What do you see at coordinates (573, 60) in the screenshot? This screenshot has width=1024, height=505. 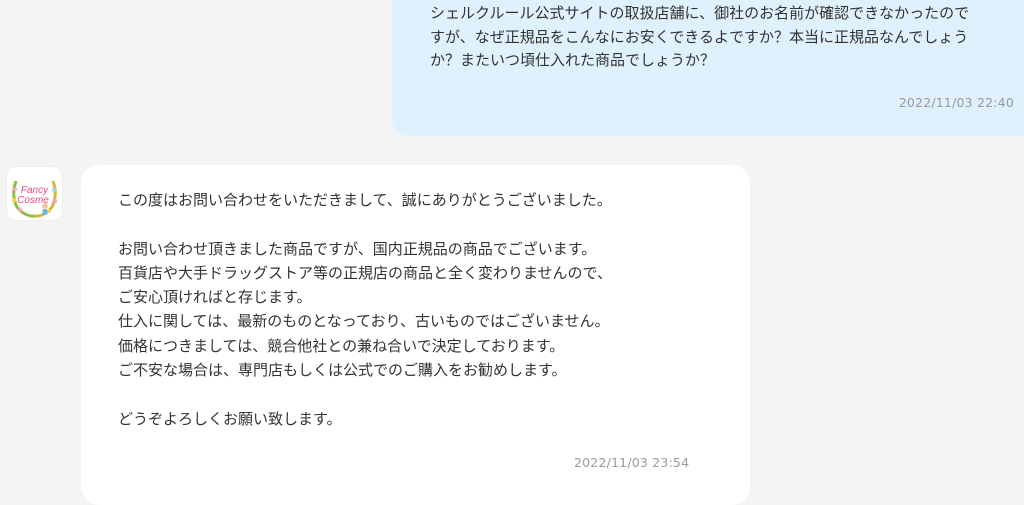 I see `message-line: か？またいつ頃仕入れた商品でしょうか？` at bounding box center [573, 60].